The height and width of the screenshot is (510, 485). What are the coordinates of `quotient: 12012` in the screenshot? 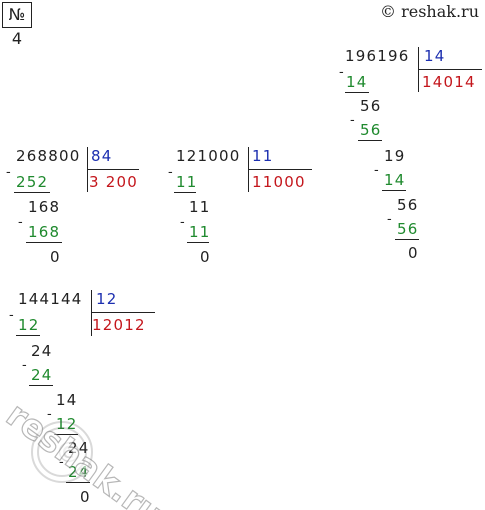 It's located at (119, 325).